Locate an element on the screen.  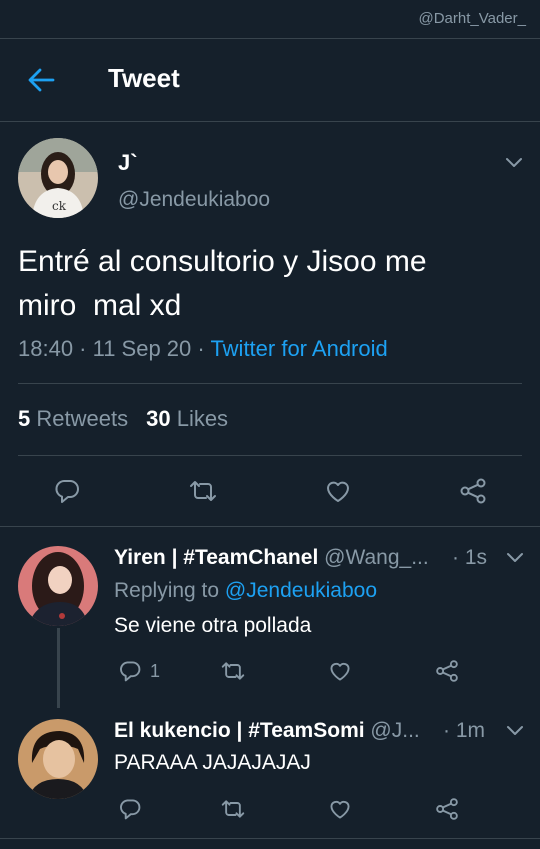
avatar: ck is located at coordinates (58, 178).